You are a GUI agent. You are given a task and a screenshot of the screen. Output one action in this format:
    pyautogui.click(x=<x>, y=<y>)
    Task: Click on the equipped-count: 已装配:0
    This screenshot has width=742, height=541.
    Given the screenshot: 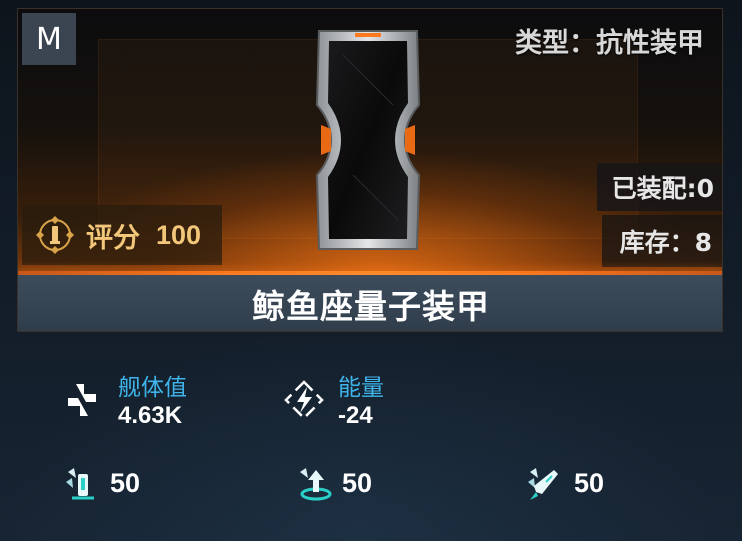 What is the action you would take?
    pyautogui.click(x=659, y=187)
    